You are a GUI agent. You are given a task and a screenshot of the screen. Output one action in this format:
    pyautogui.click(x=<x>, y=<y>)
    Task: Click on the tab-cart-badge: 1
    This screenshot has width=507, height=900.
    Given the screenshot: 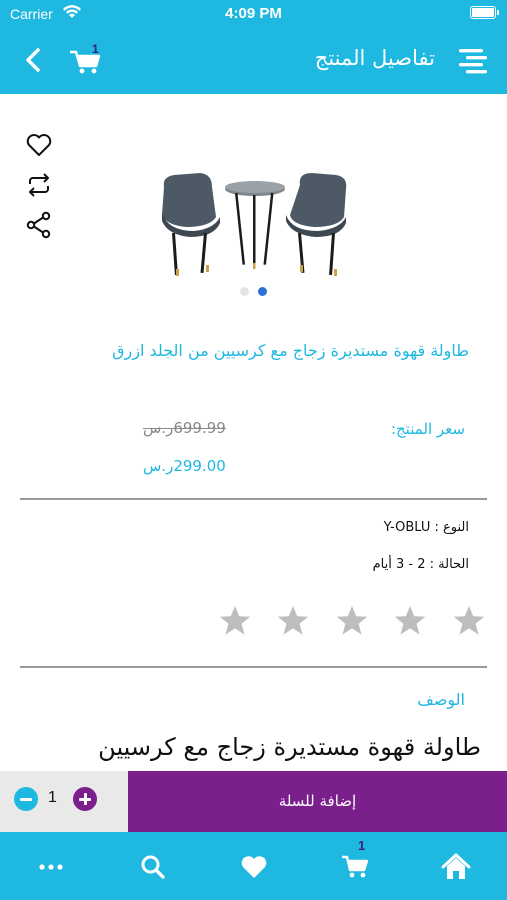 What is the action you would take?
    pyautogui.click(x=362, y=845)
    